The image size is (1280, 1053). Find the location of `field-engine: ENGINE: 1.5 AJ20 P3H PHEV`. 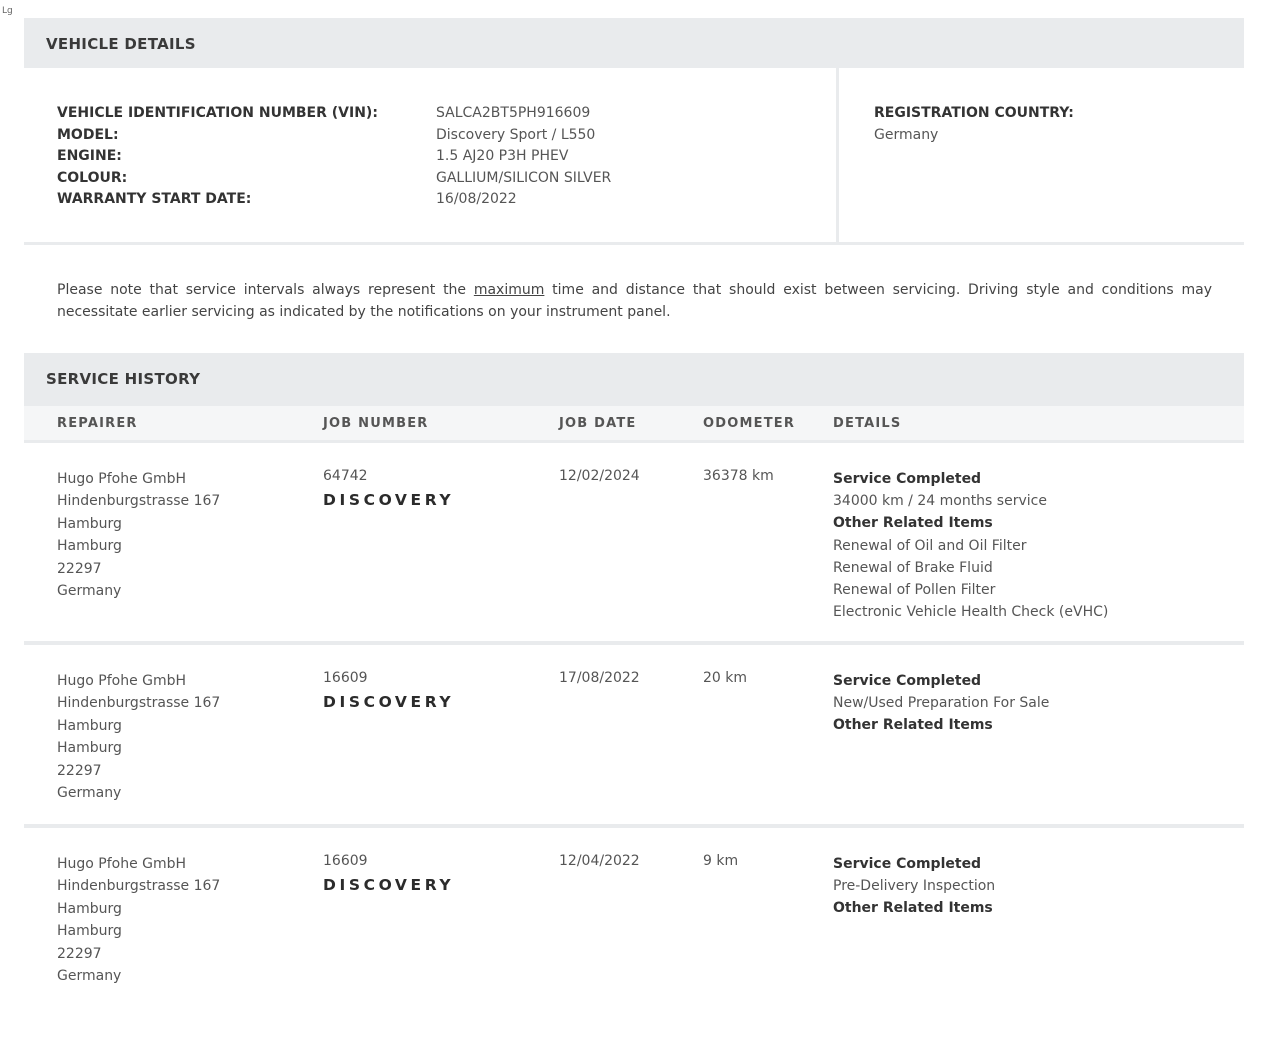

field-engine: ENGINE: 1.5 AJ20 P3H PHEV is located at coordinates (334, 159).